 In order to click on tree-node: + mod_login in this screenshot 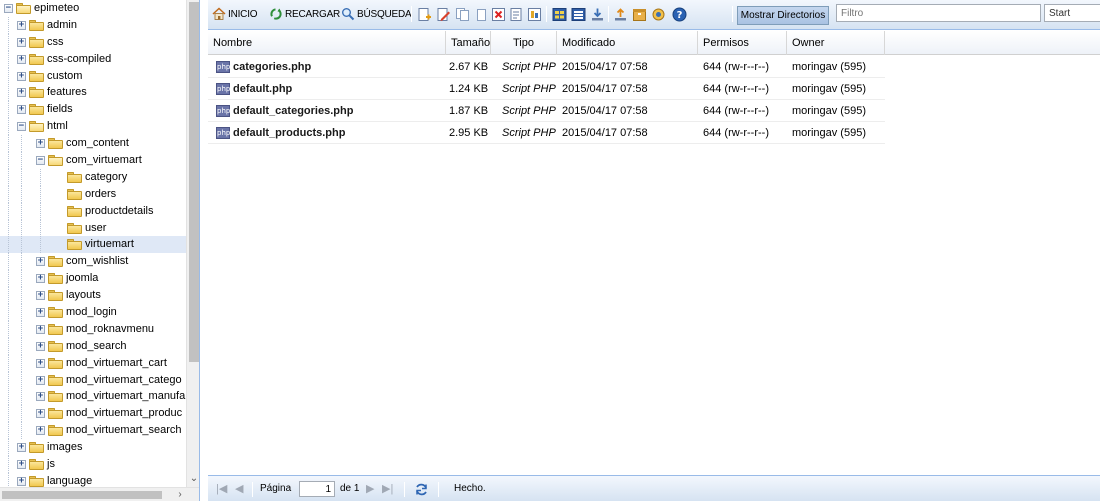, I will do `click(93, 313)`.